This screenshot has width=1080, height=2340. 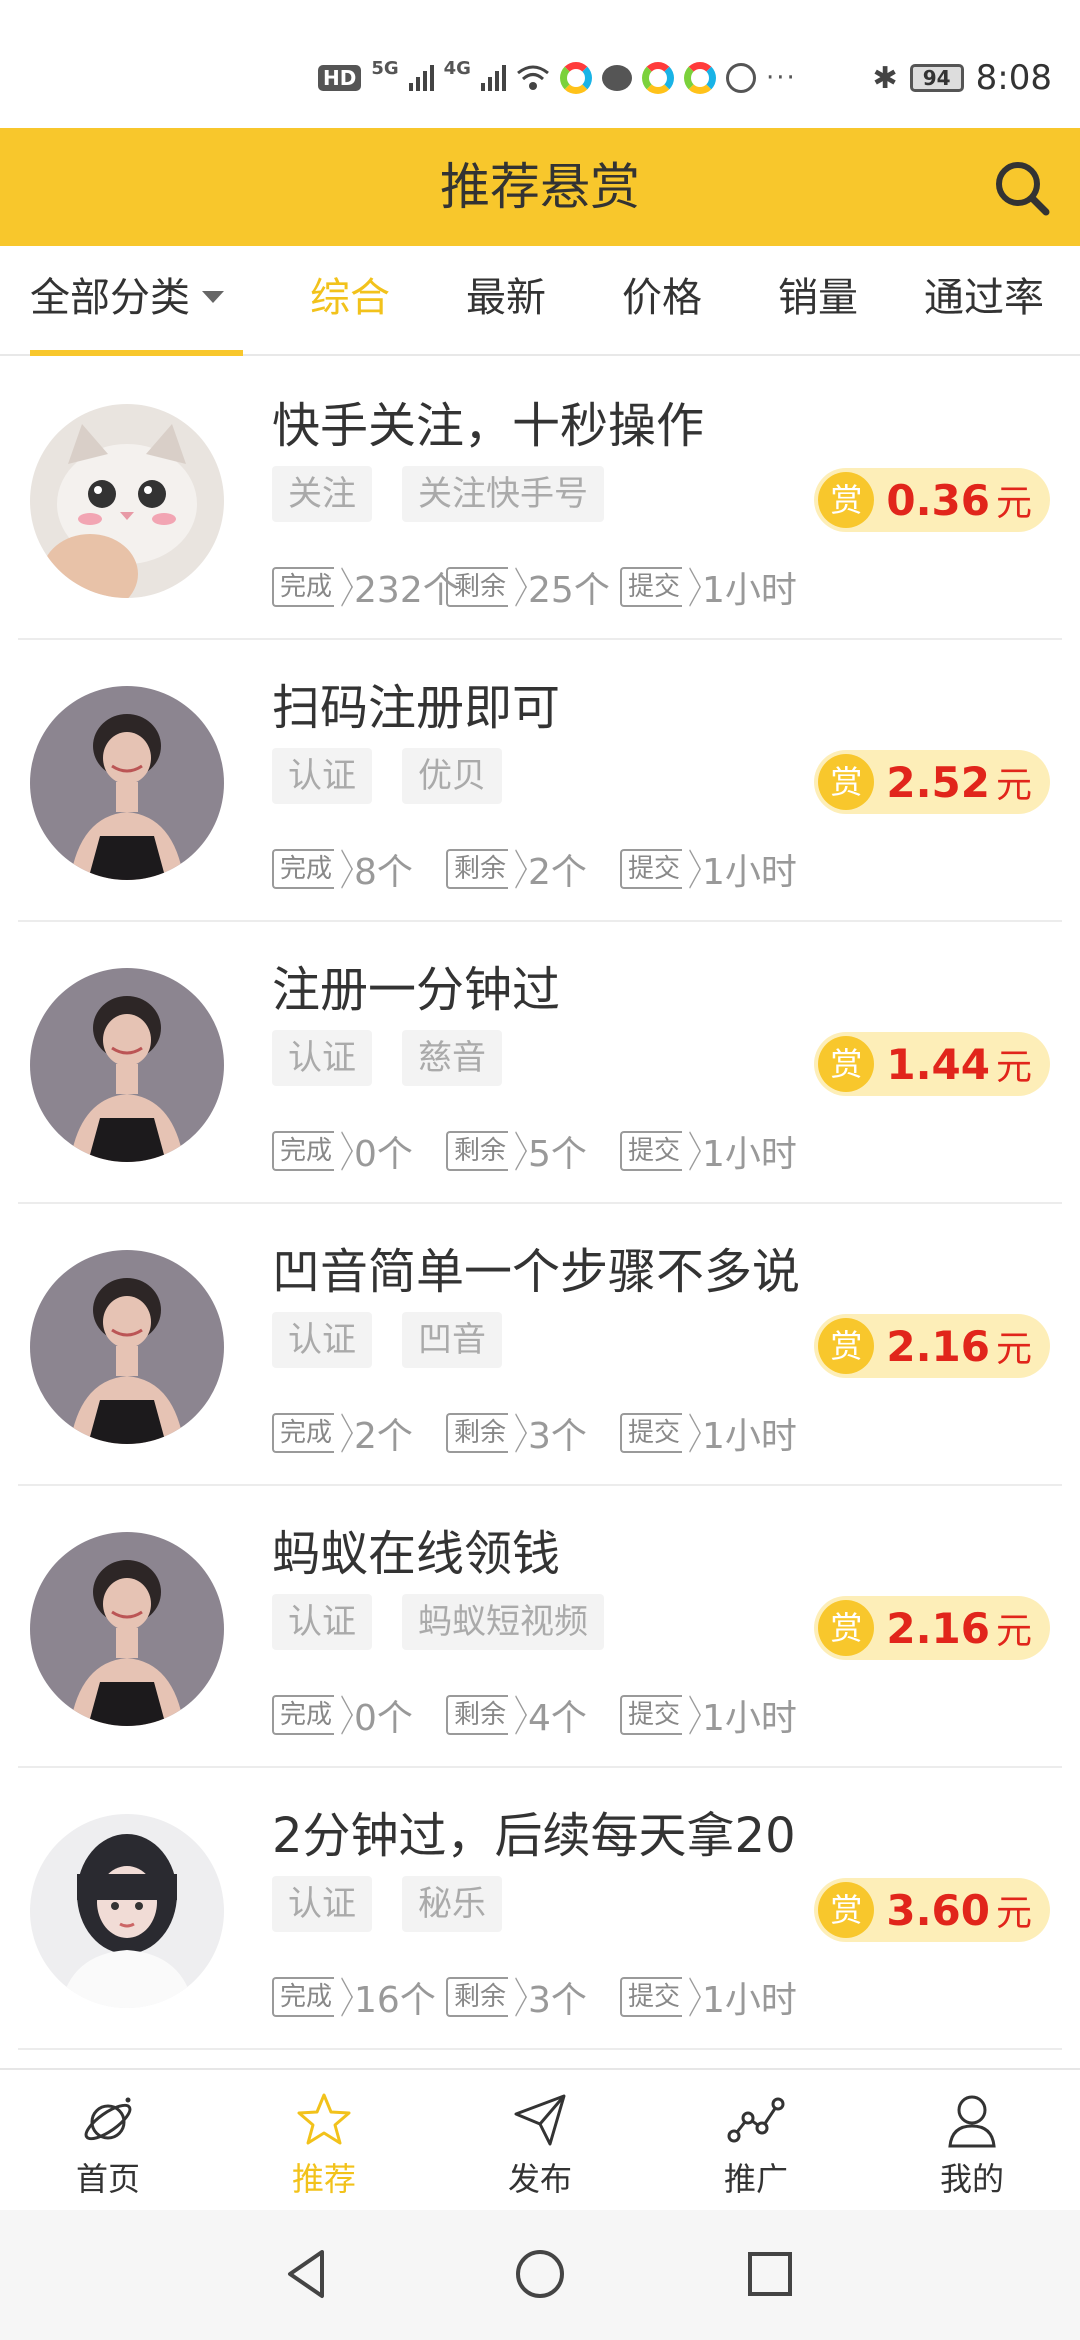 What do you see at coordinates (342, 1433) in the screenshot?
I see `stat-done: 完成 2个` at bounding box center [342, 1433].